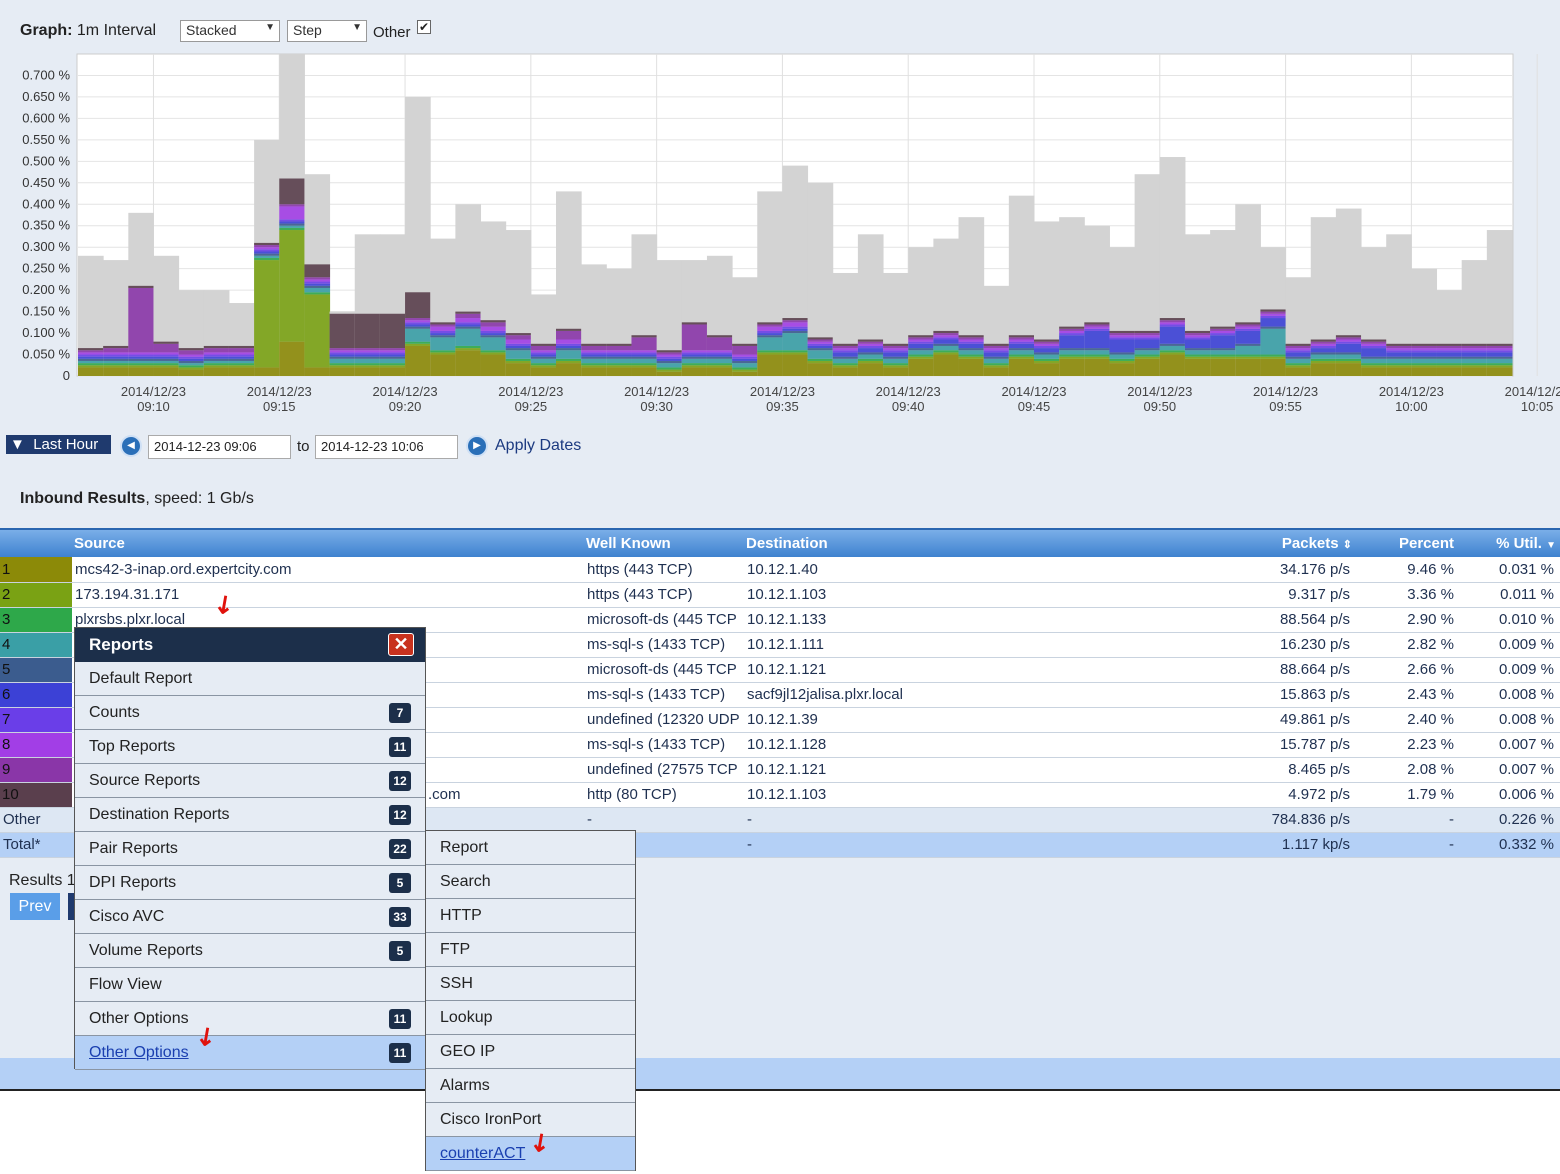 The width and height of the screenshot is (1560, 1174). What do you see at coordinates (250, 781) in the screenshot?
I see `menu-item: Source Reports 12` at bounding box center [250, 781].